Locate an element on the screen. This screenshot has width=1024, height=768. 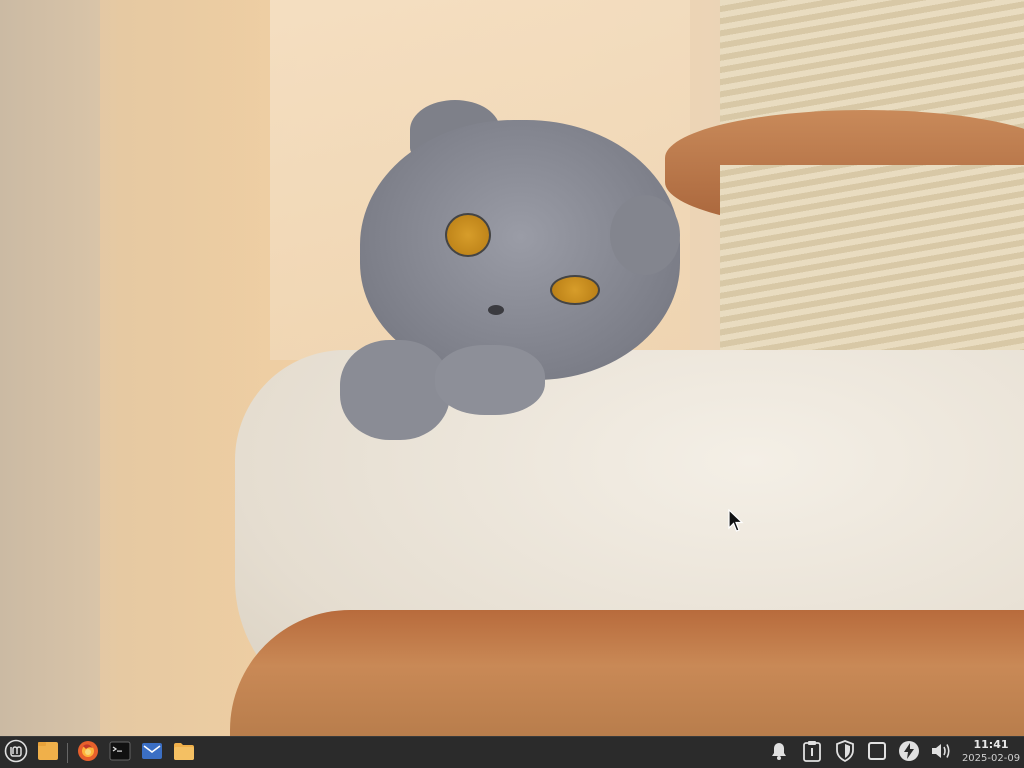
scratching-post-rope is located at coordinates (872, 260).